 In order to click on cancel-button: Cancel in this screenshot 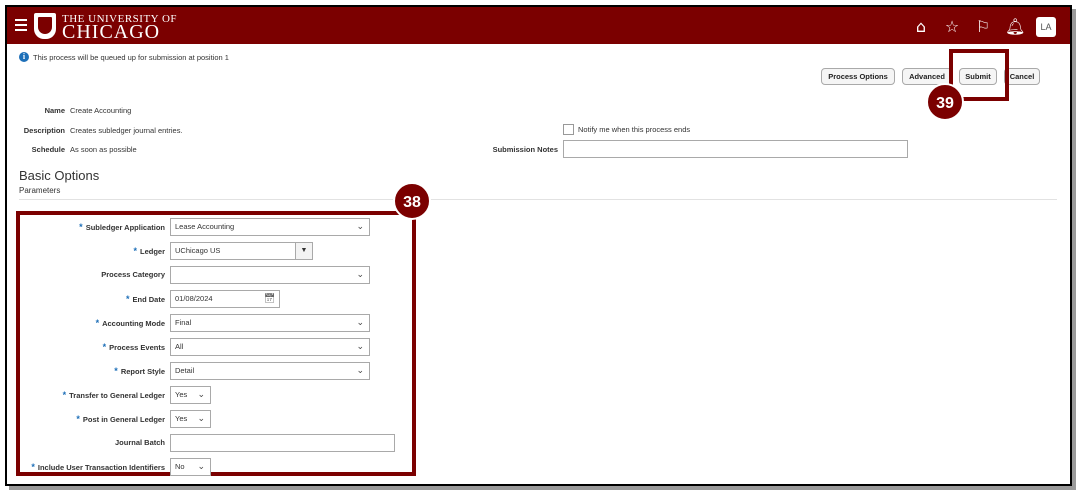, I will do `click(1022, 76)`.